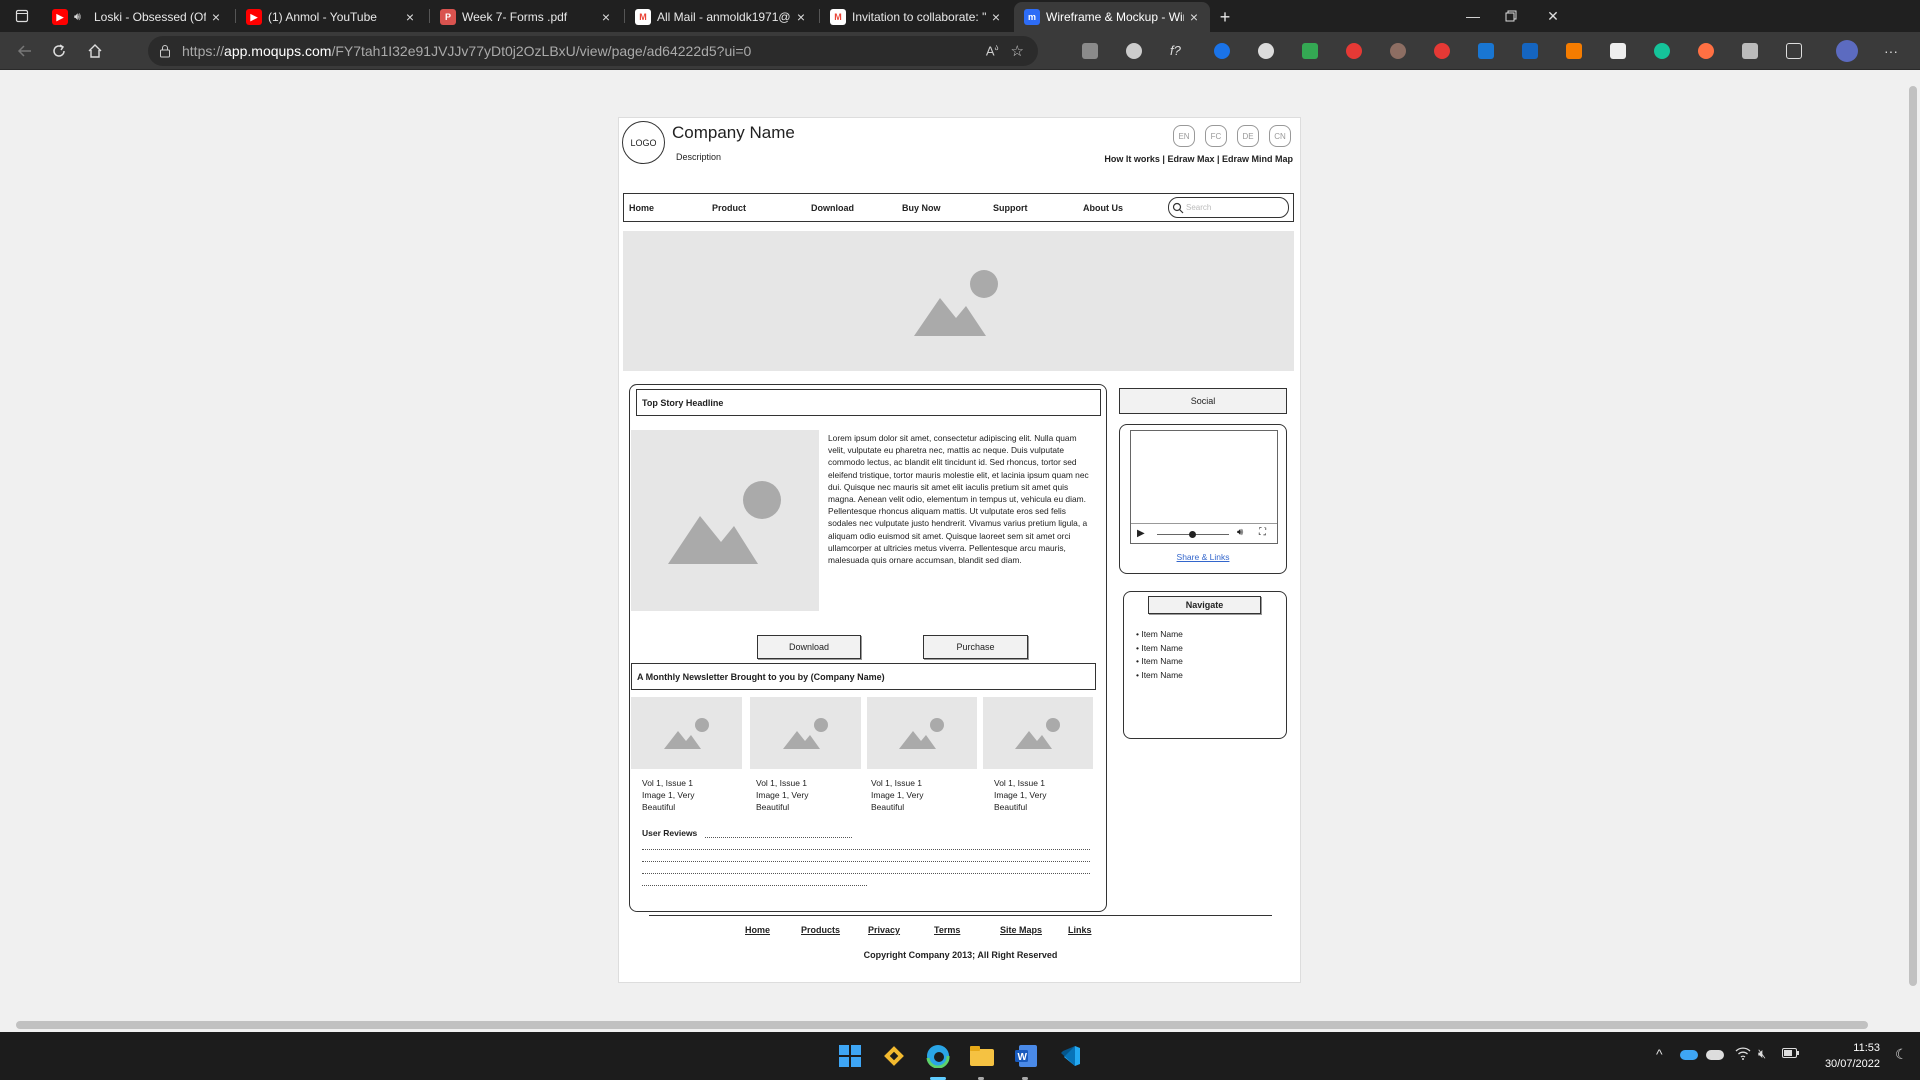  What do you see at coordinates (1228, 207) in the screenshot?
I see `search-input: Search` at bounding box center [1228, 207].